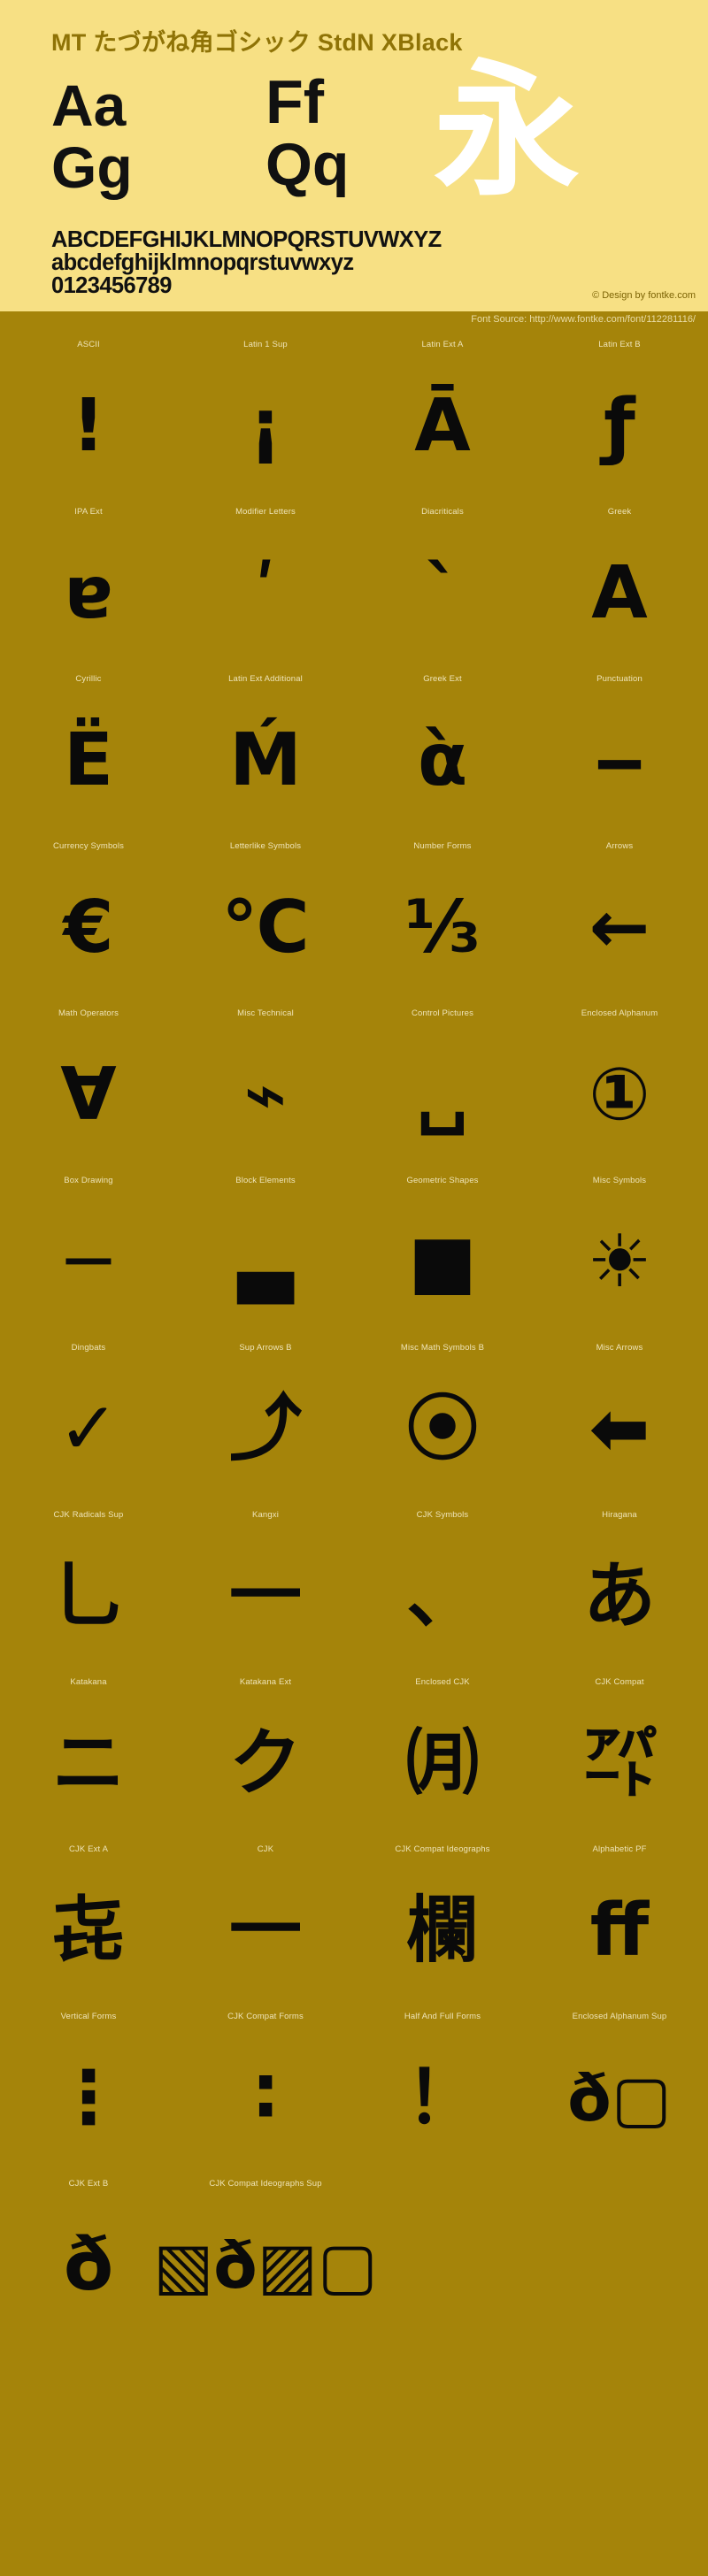 Image resolution: width=708 pixels, height=2576 pixels. Describe the element at coordinates (619, 1596) in the screenshot. I see `unicode-block-glyph: あ` at that location.